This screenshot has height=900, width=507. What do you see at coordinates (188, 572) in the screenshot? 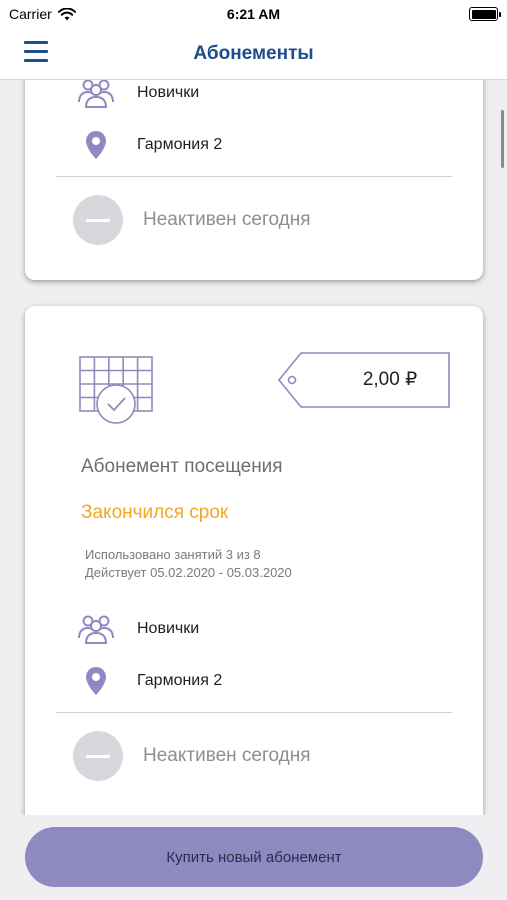
I see `valid-period: Действует 05.02.2020 - 05.03.2020` at bounding box center [188, 572].